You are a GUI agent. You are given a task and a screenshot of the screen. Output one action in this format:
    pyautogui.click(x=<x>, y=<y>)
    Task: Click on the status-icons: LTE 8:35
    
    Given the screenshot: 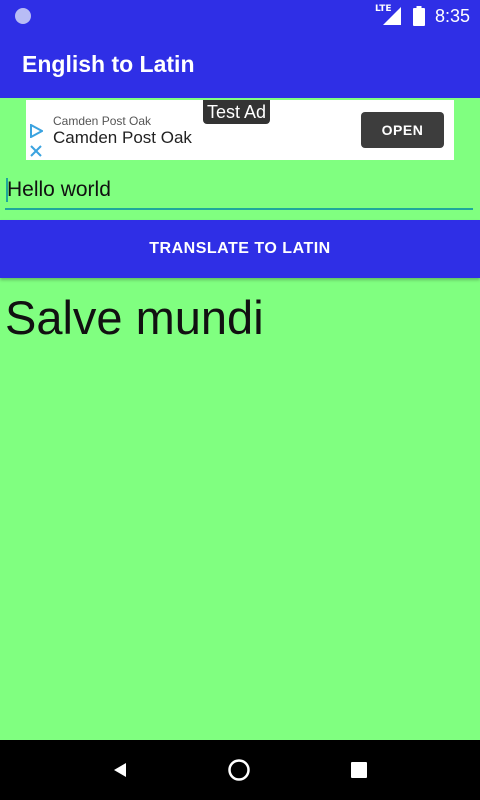 What is the action you would take?
    pyautogui.click(x=422, y=16)
    